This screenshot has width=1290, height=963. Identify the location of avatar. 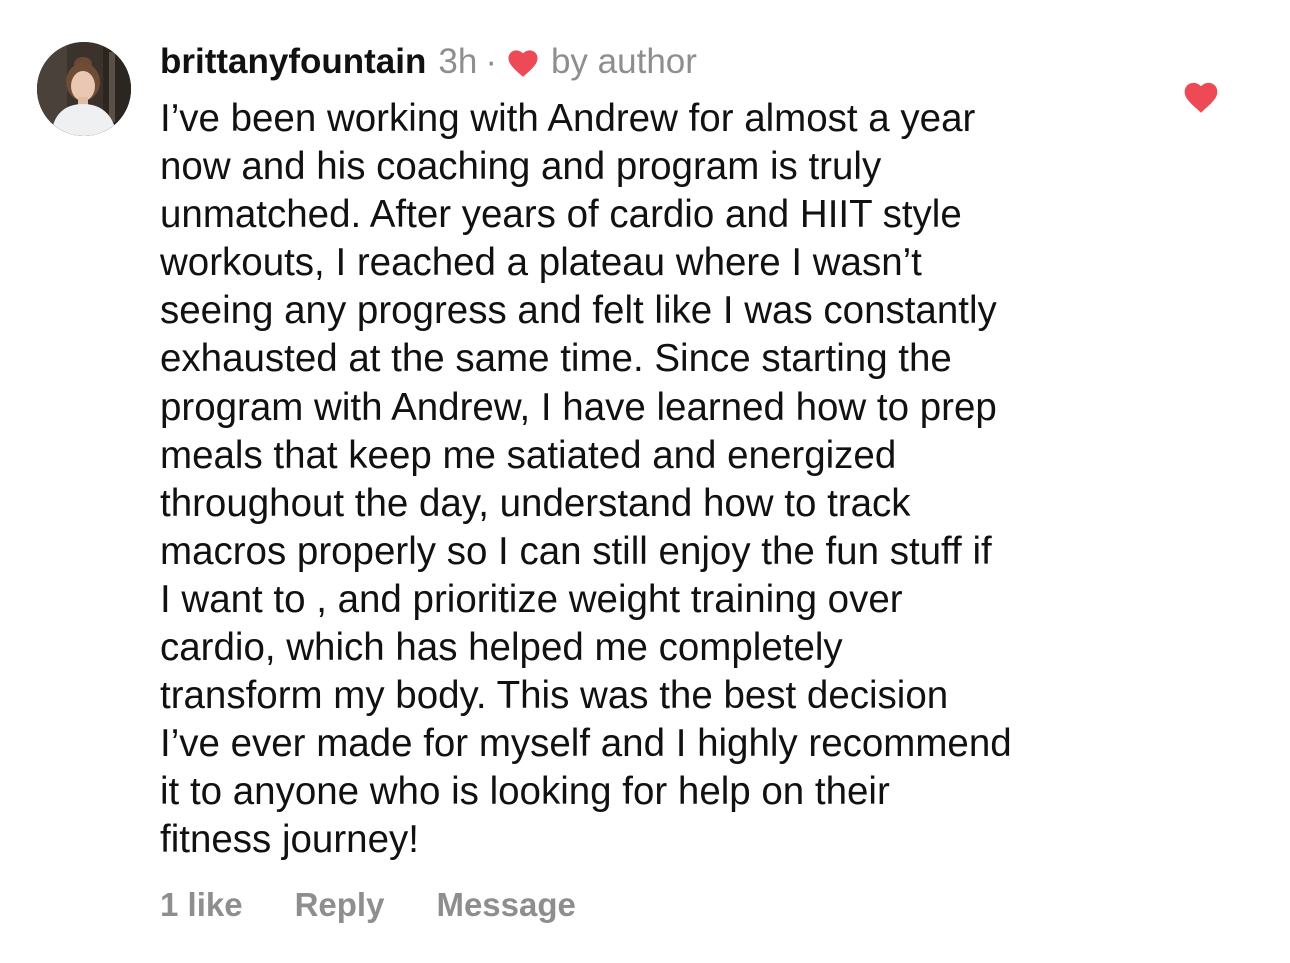
(84, 89).